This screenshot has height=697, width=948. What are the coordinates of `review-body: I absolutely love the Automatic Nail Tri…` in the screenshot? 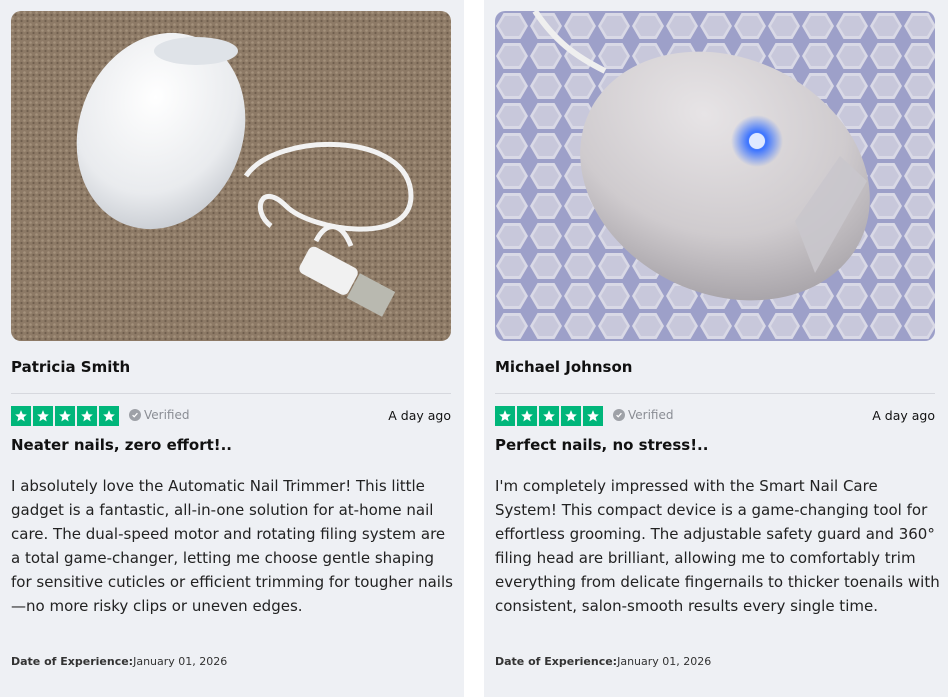 It's located at (232, 546).